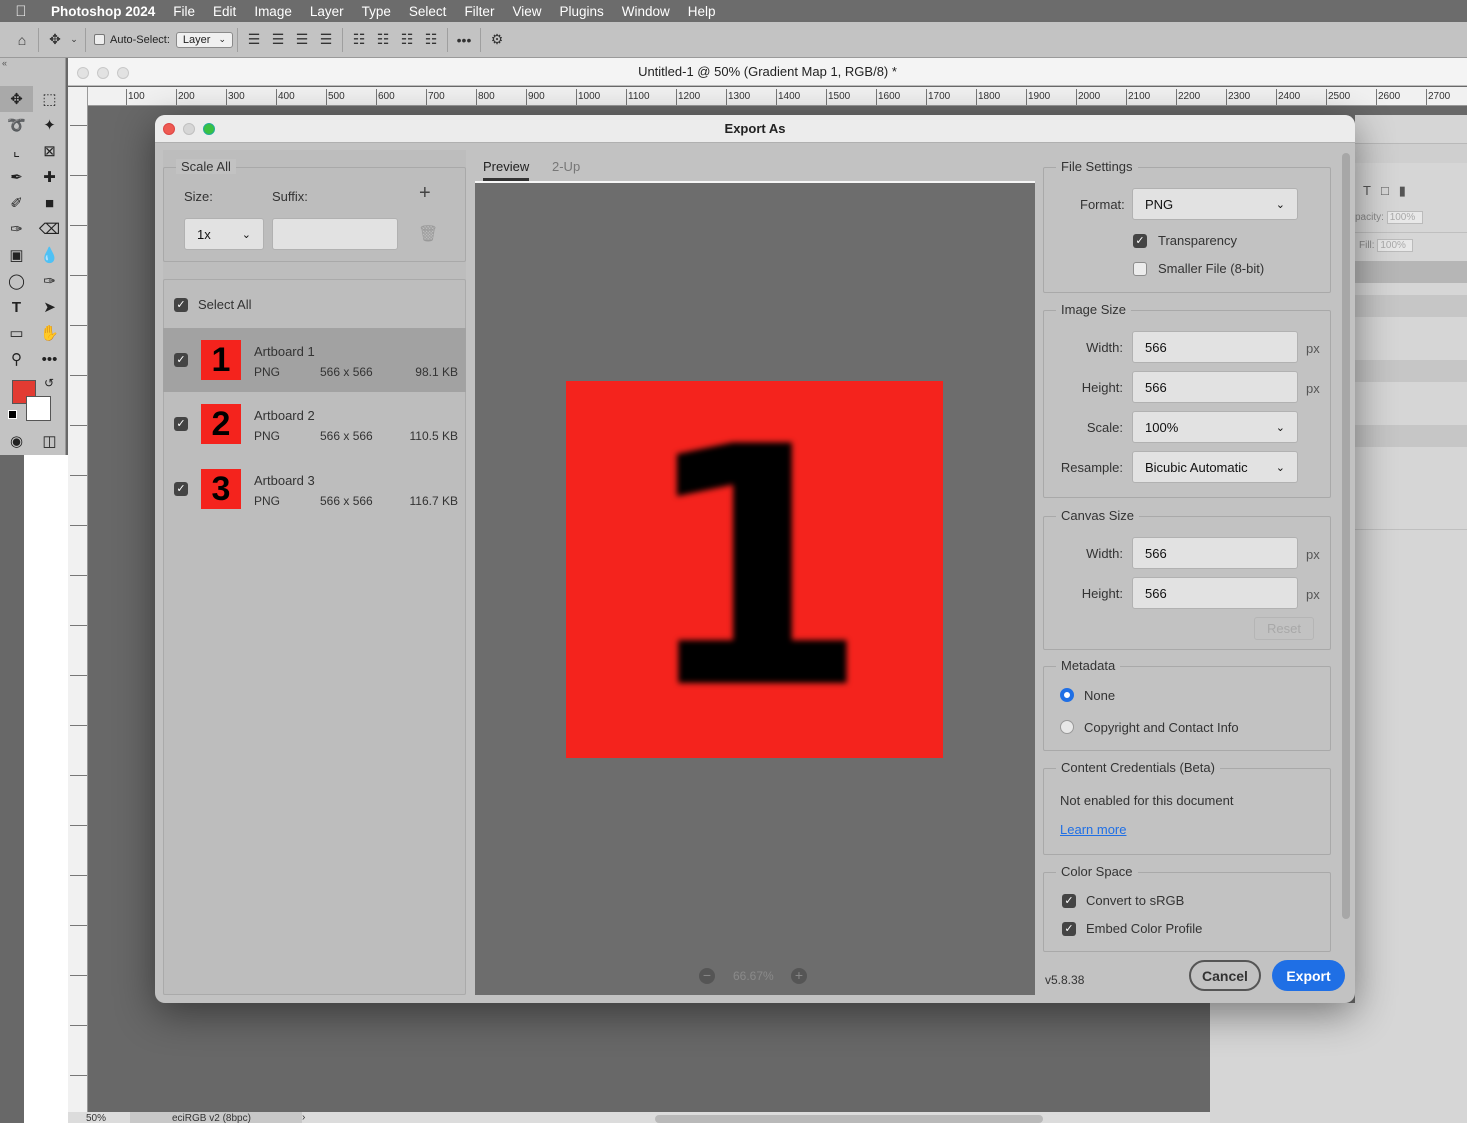  I want to click on menu-select: Select, so click(428, 11).